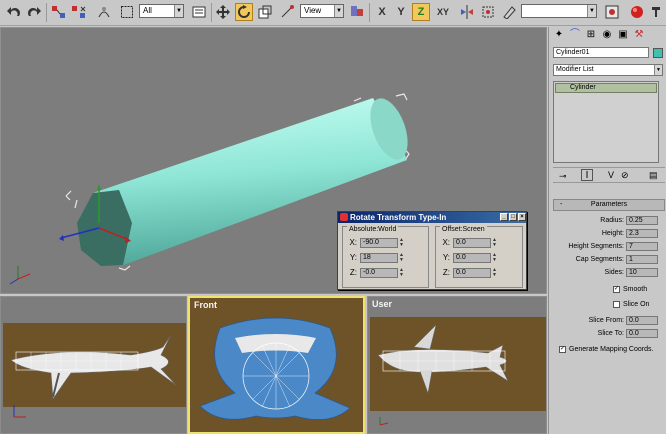  Describe the element at coordinates (401, 272) in the screenshot. I see `abs-z-spinner: ▲ ▼` at that location.